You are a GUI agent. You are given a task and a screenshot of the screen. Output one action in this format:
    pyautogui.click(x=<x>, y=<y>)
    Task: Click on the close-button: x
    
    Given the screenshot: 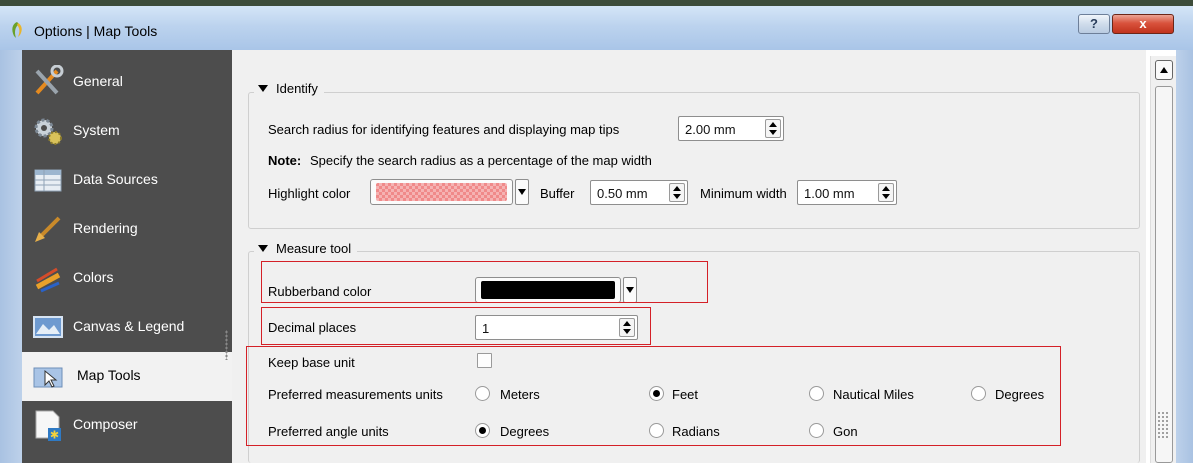 What is the action you would take?
    pyautogui.click(x=1143, y=24)
    